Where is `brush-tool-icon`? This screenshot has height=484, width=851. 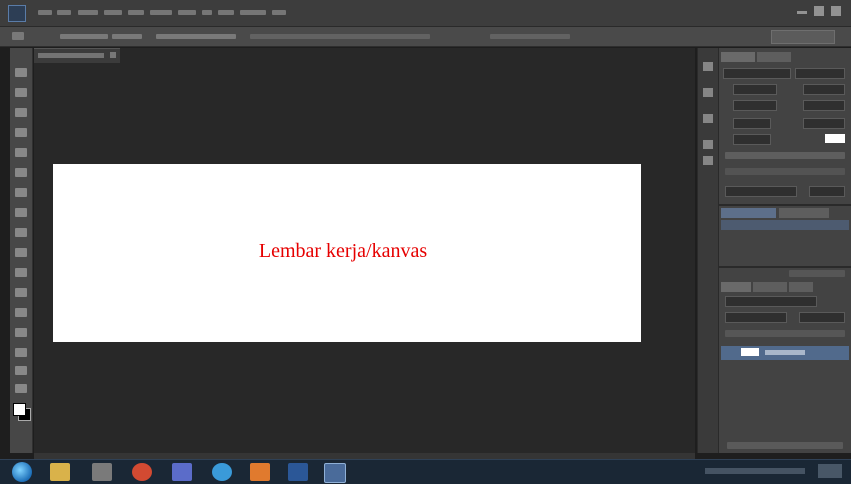 brush-tool-icon is located at coordinates (21, 212).